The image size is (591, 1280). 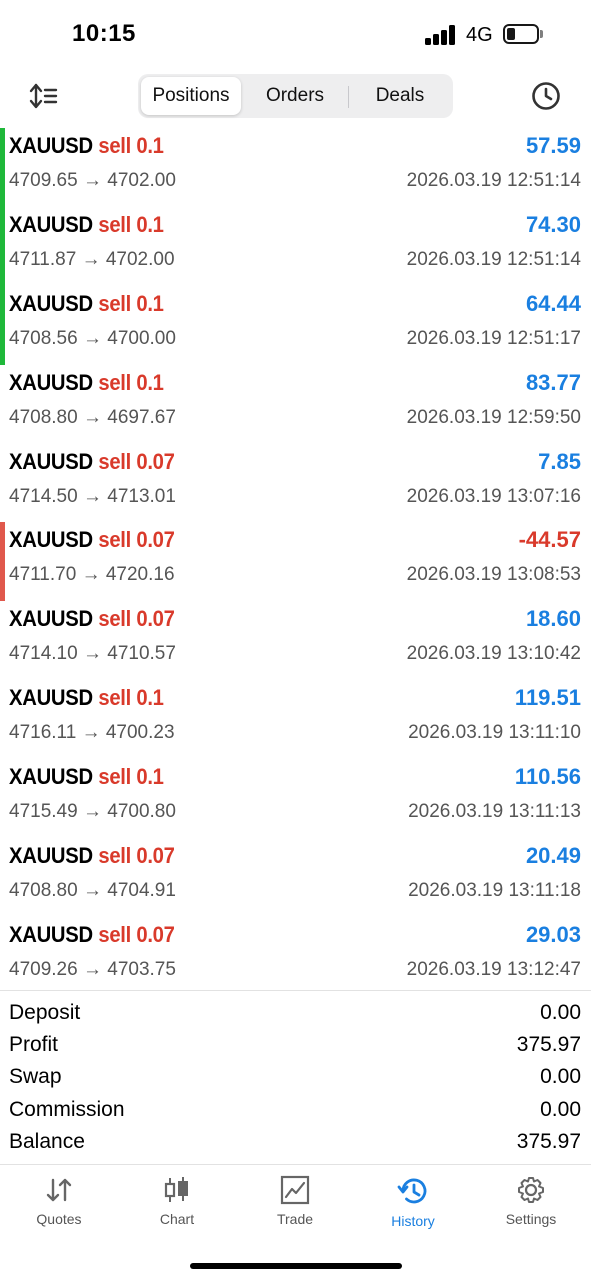 What do you see at coordinates (141, 891) in the screenshot?
I see `close-price: 4704.91` at bounding box center [141, 891].